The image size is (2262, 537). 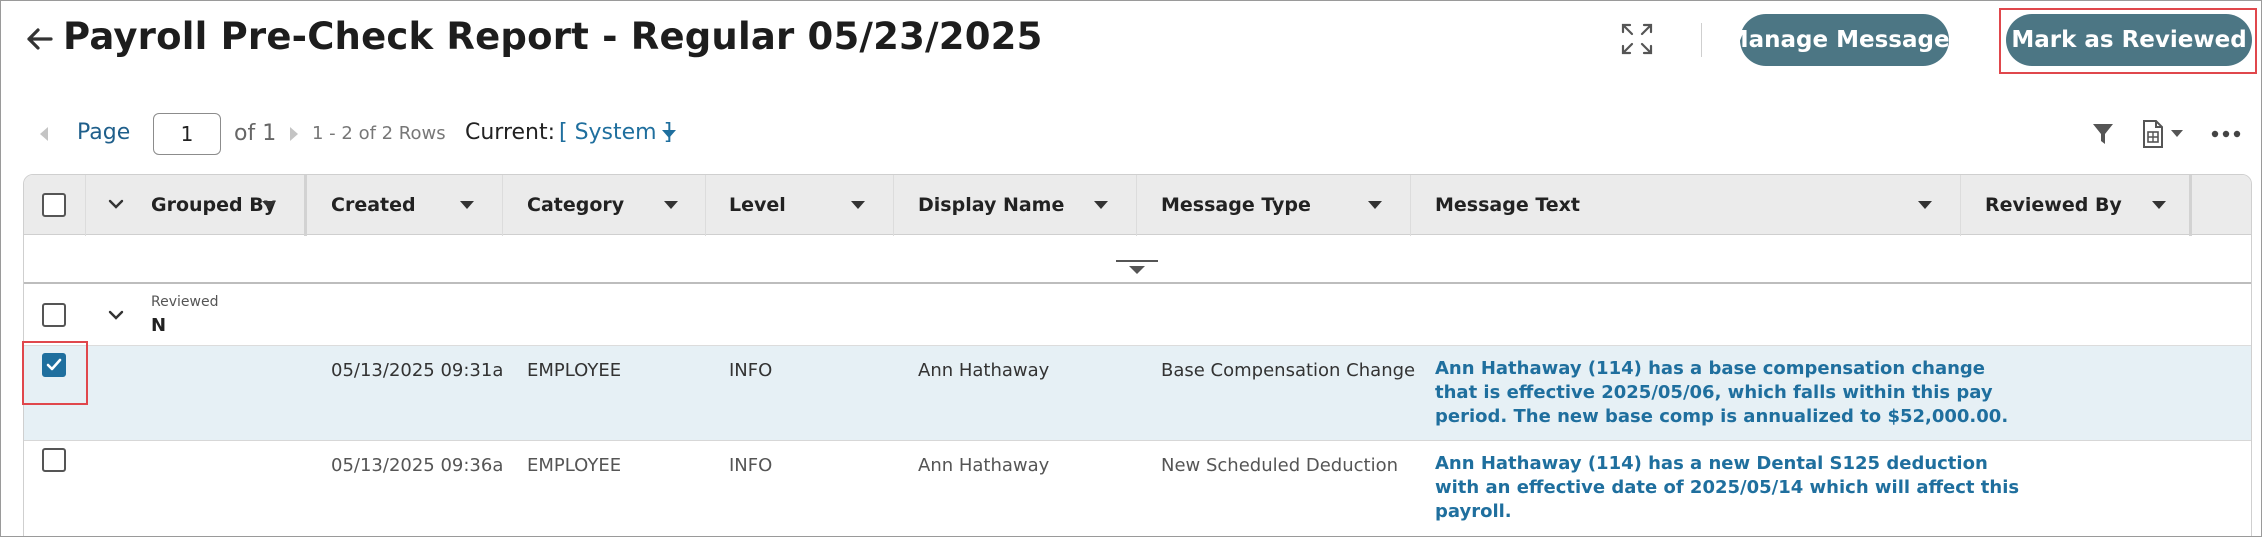 I want to click on page-number-input, so click(x=187, y=134).